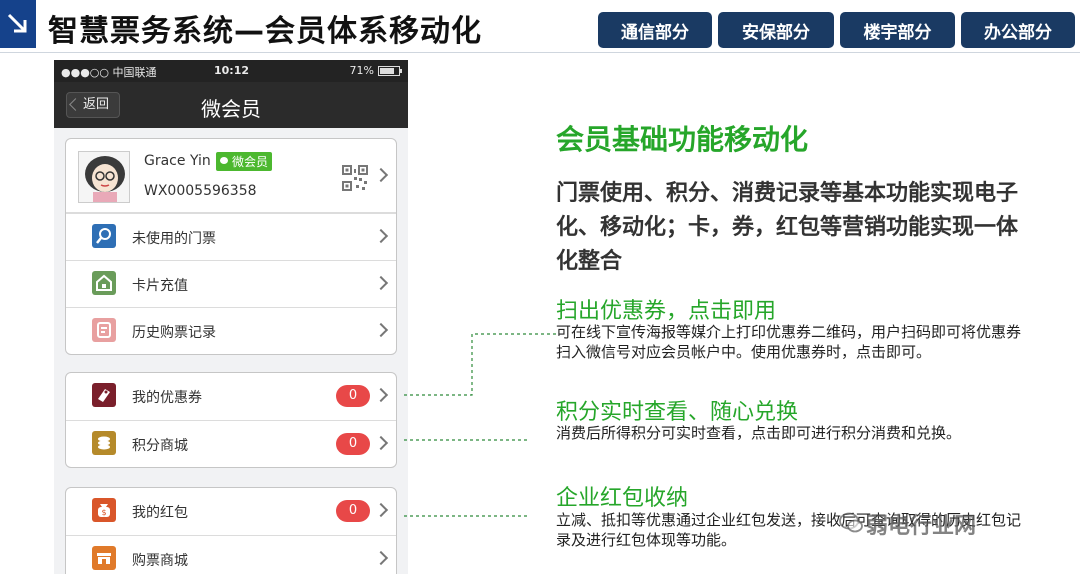  I want to click on wallet-card: $ 我的红包 0 购票商城, so click(231, 530).